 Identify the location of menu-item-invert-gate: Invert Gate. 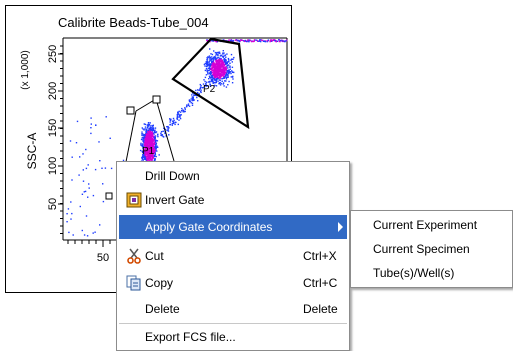
(233, 200).